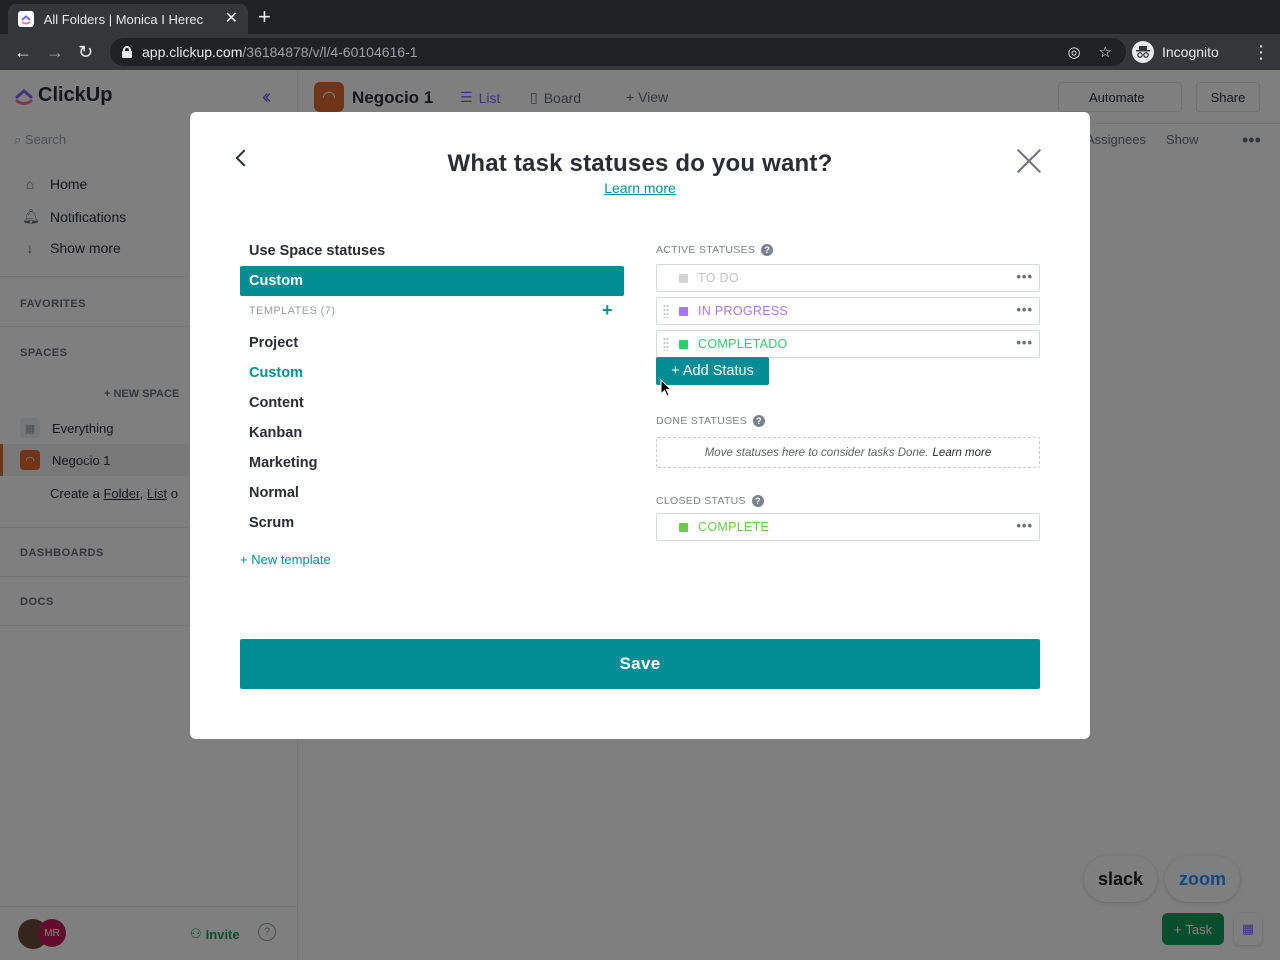 This screenshot has height=960, width=1280. Describe the element at coordinates (123, 19) in the screenshot. I see `tab-title: All Folders | Monica I Herec` at that location.